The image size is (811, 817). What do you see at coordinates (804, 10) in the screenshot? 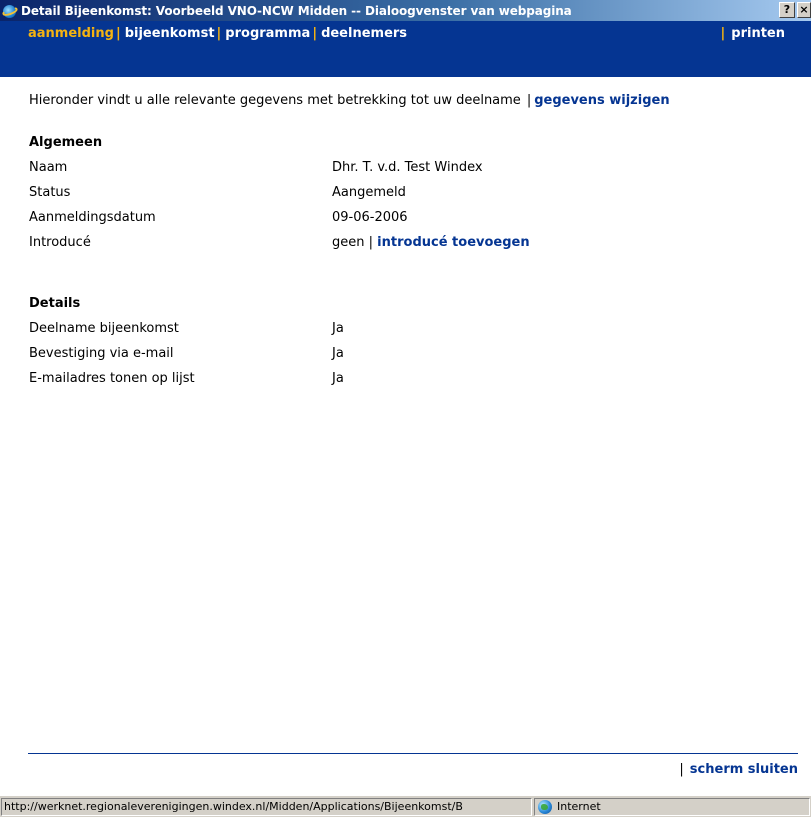
I see `close-button: ×` at bounding box center [804, 10].